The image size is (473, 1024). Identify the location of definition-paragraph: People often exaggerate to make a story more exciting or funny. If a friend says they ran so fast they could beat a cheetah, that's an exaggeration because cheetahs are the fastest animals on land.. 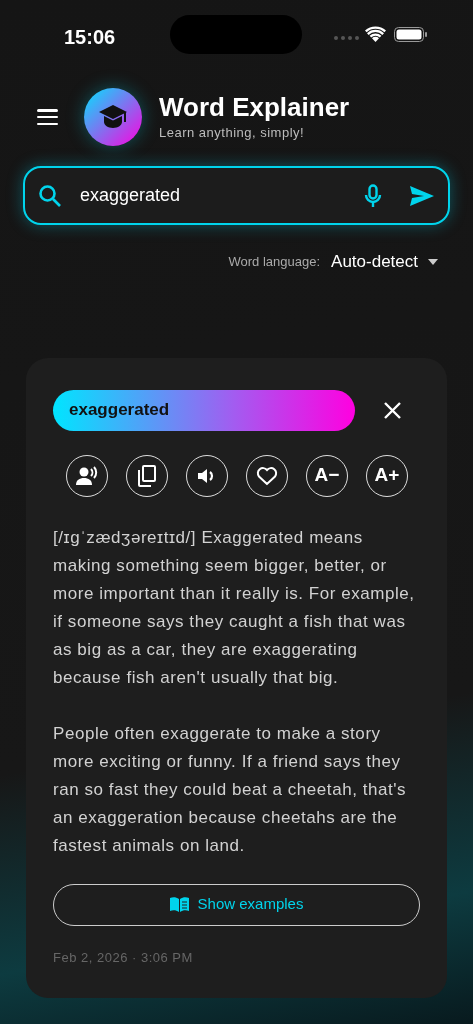
(230, 789).